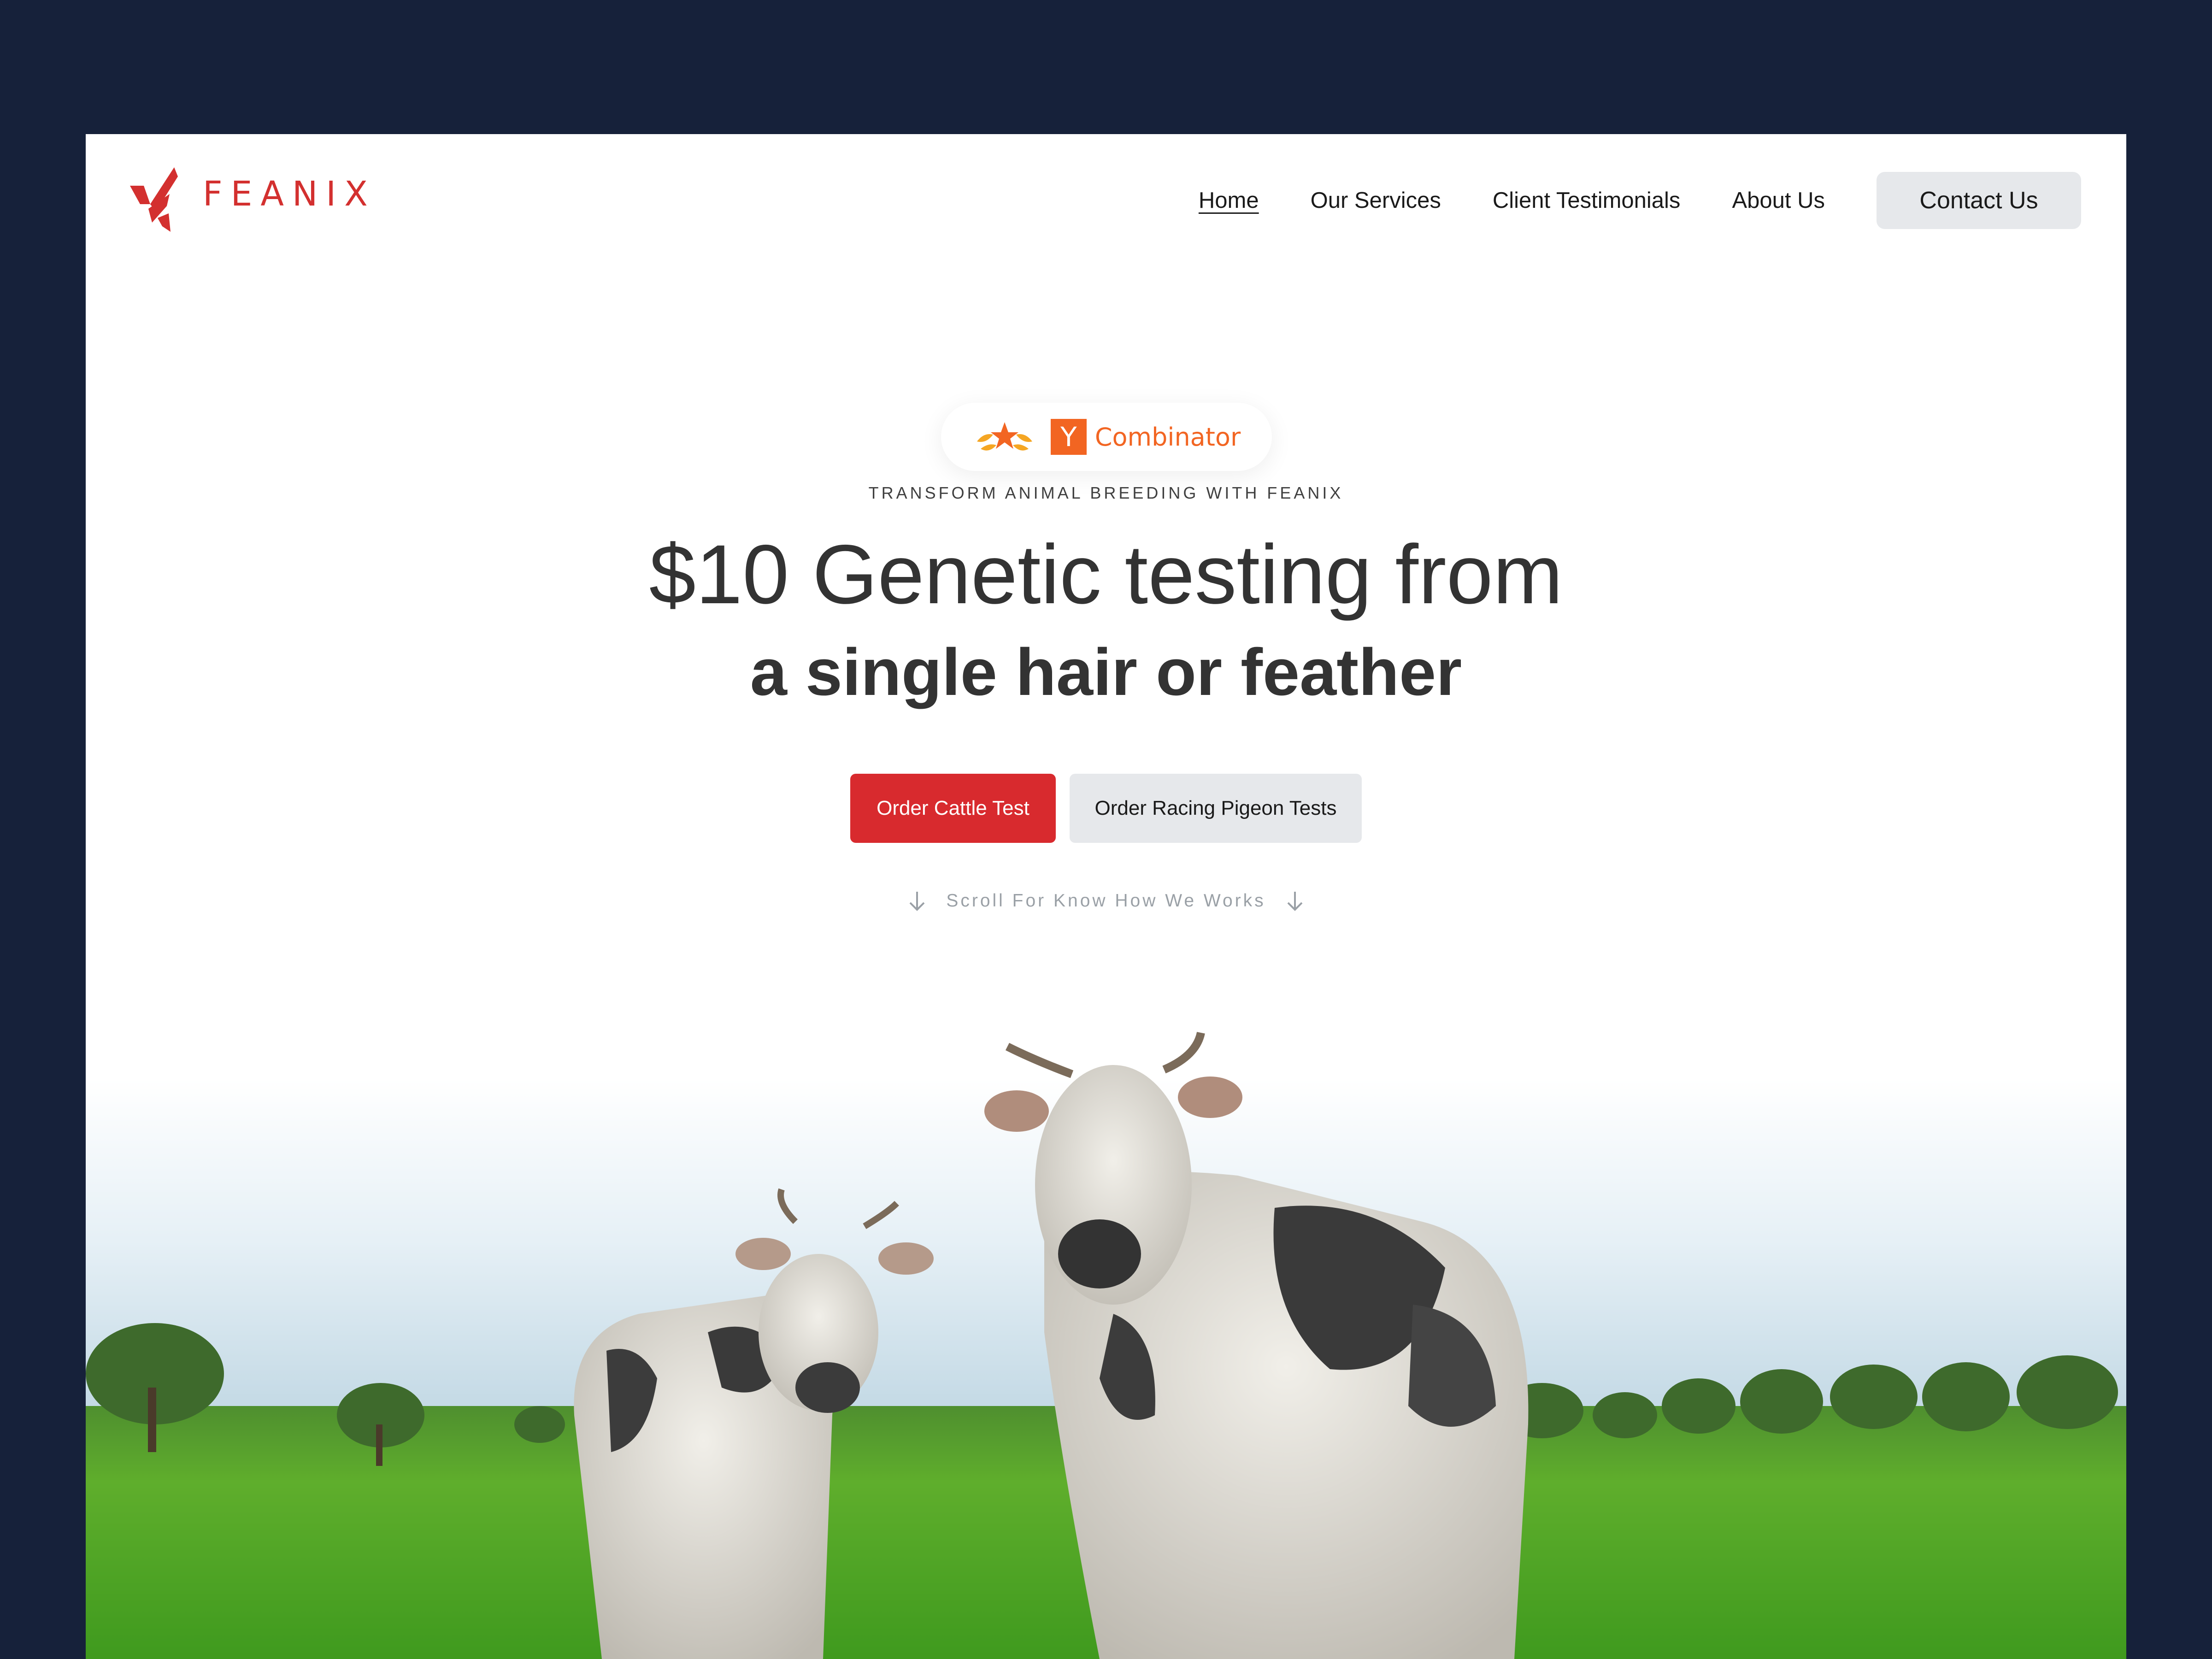 The height and width of the screenshot is (1659, 2212). I want to click on brand-logo: FEANIX, so click(253, 199).